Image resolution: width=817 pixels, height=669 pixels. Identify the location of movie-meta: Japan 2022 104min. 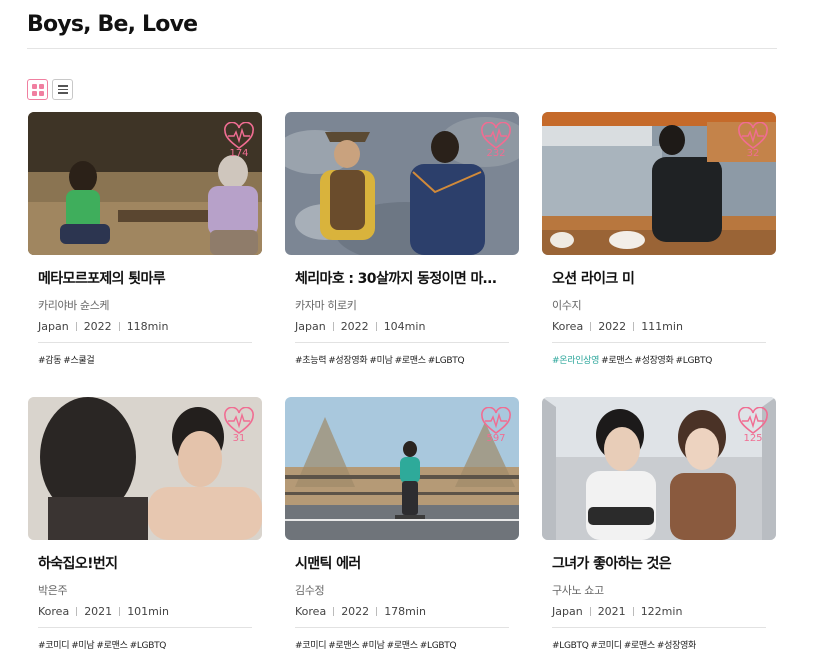
(402, 326).